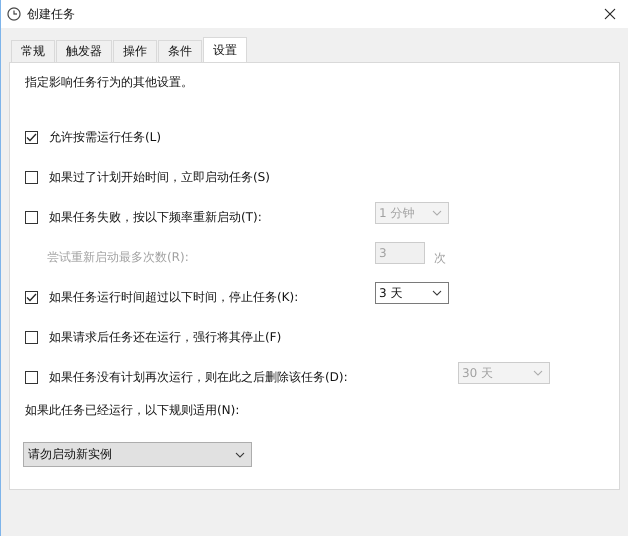 This screenshot has height=536, width=628. Describe the element at coordinates (440, 258) in the screenshot. I see `unit-label: 次` at that location.